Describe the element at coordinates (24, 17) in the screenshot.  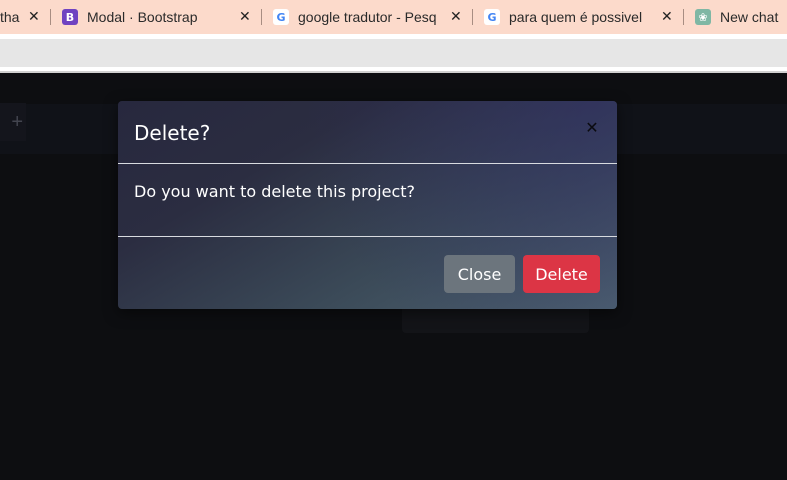
I see `tab-partial: tha ✕` at that location.